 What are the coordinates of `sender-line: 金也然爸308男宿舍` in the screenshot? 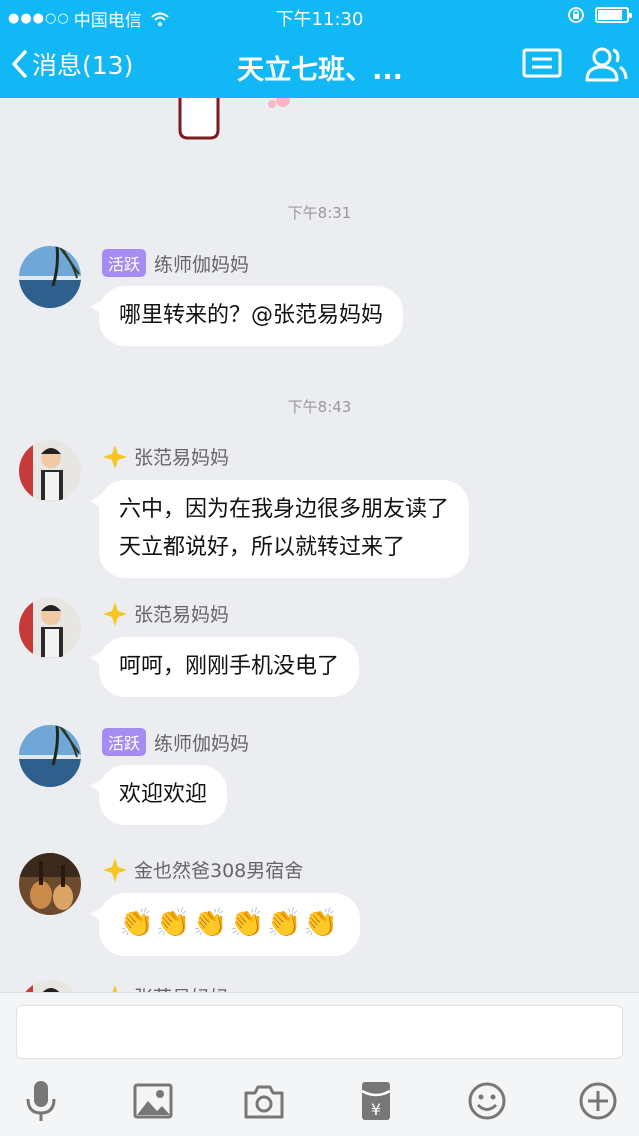 It's located at (202, 869).